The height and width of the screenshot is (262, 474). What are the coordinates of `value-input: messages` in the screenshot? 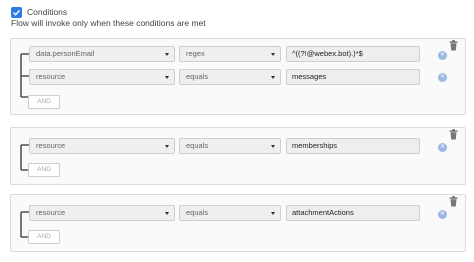 It's located at (353, 77).